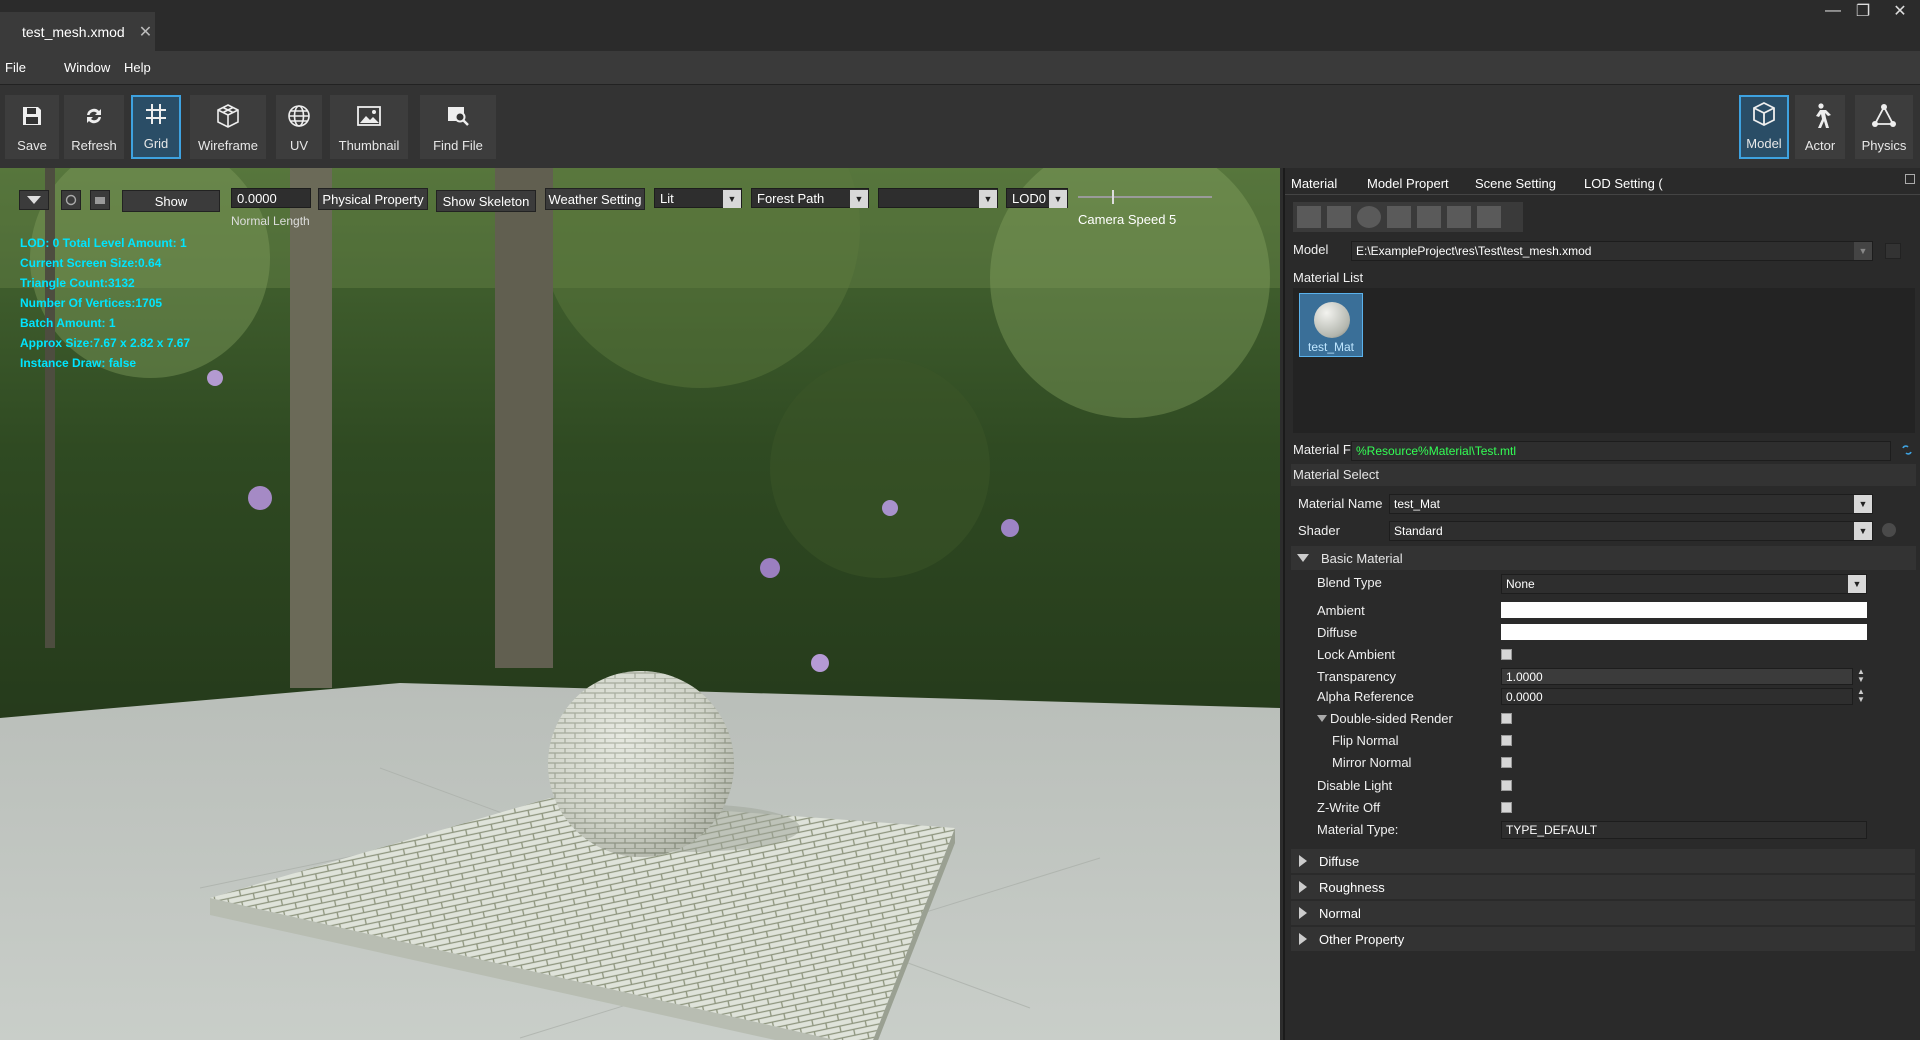  I want to click on normal-length-input: 0.0000, so click(271, 198).